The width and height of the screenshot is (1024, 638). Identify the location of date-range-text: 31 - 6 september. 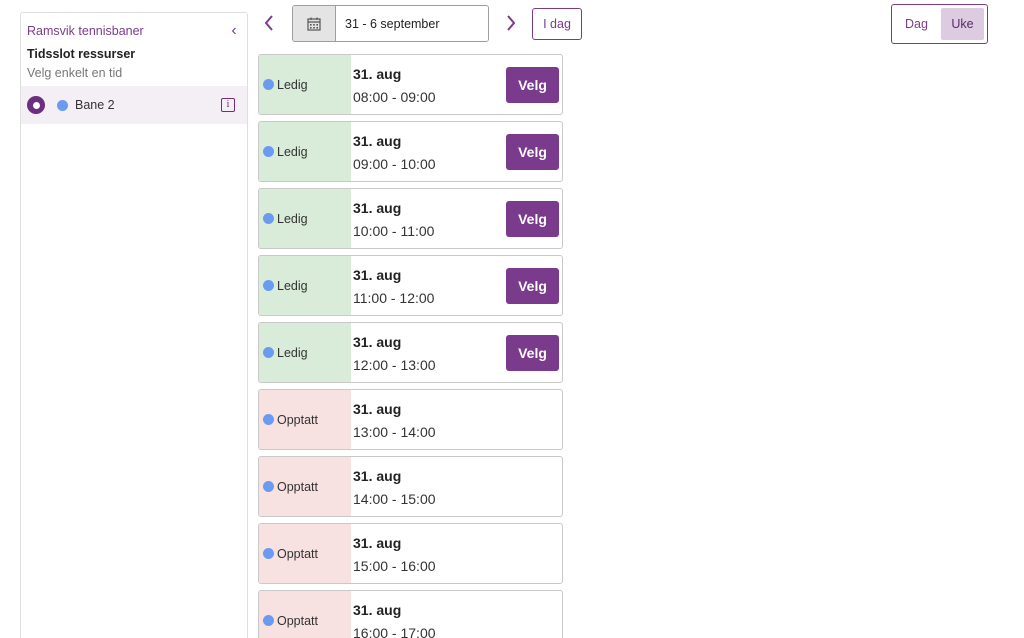
(412, 23).